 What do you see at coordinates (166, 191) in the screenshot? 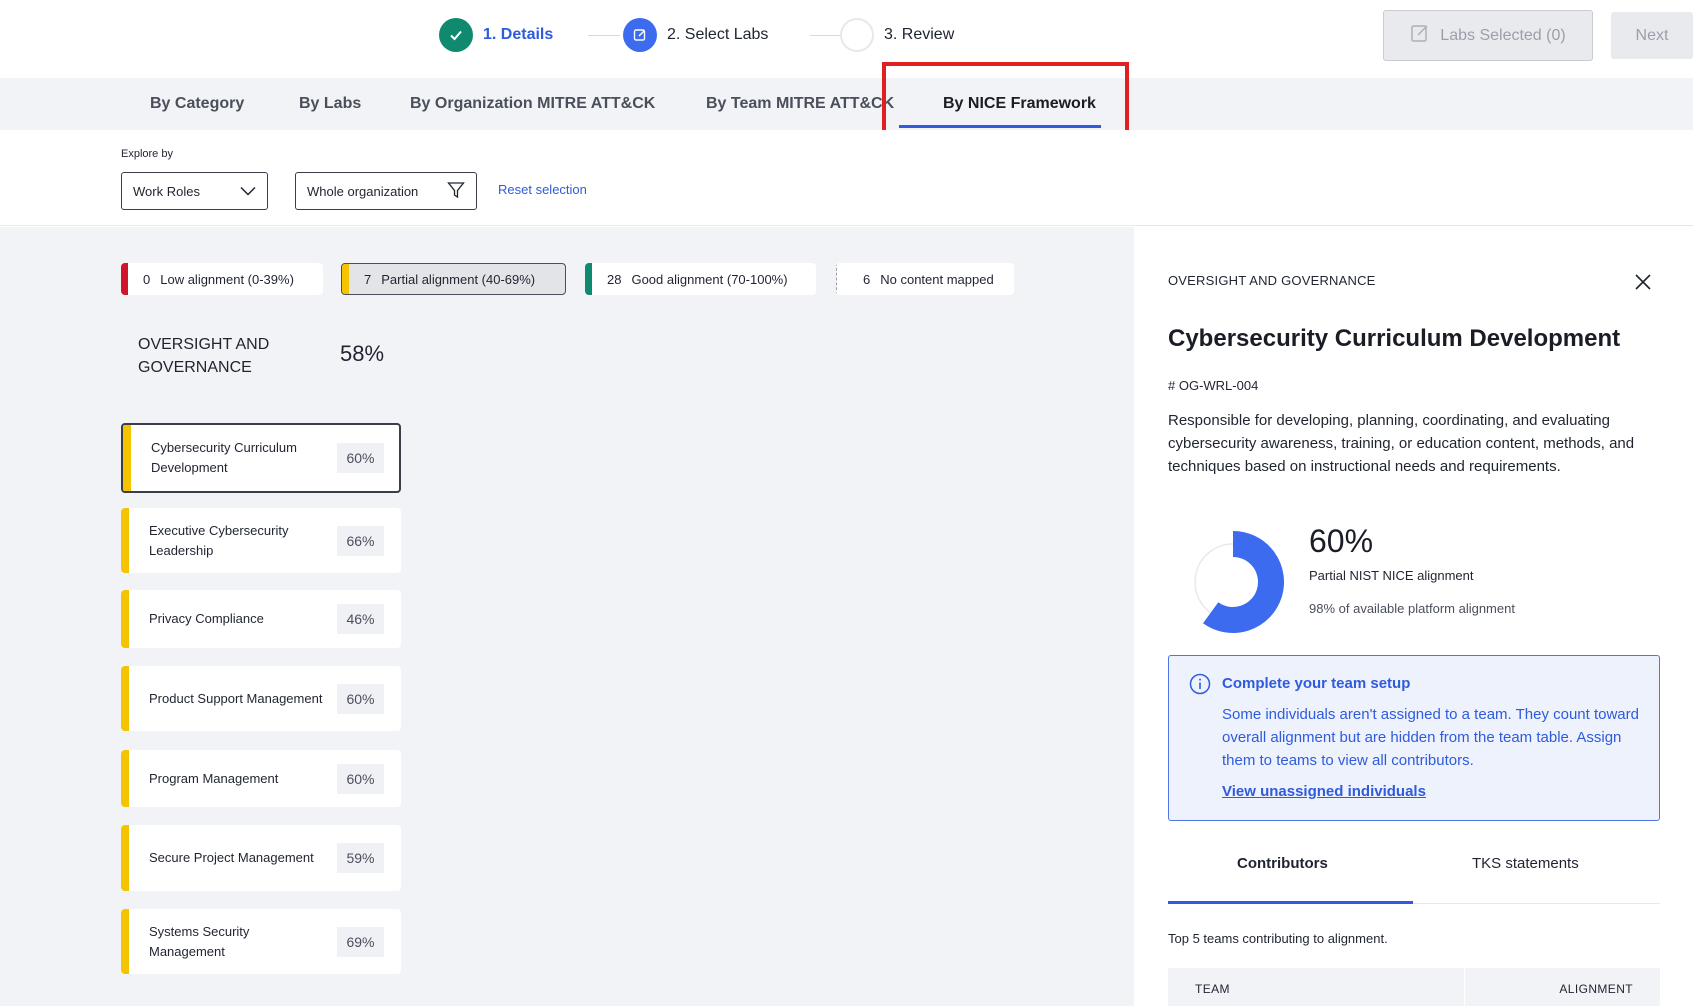
I see `work-roles-select-value: Work Roles` at bounding box center [166, 191].